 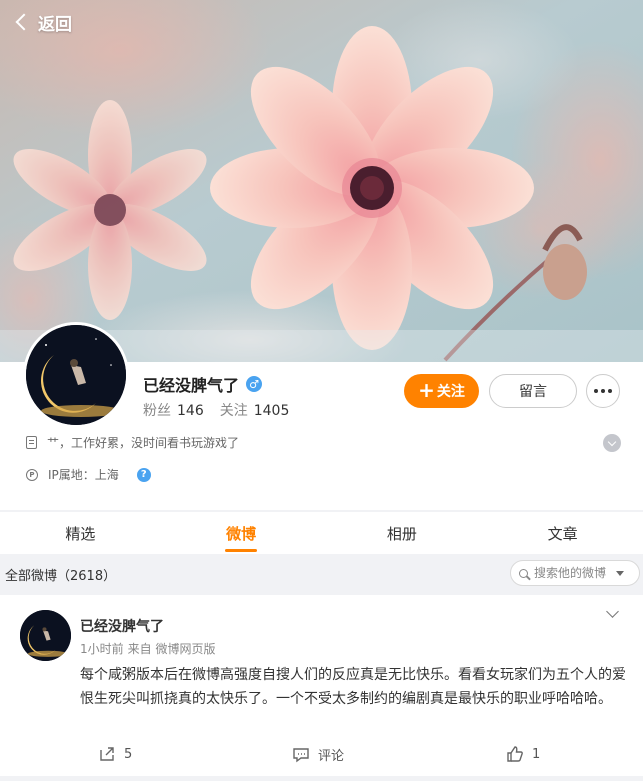 What do you see at coordinates (331, 756) in the screenshot?
I see `comment-label: 评论` at bounding box center [331, 756].